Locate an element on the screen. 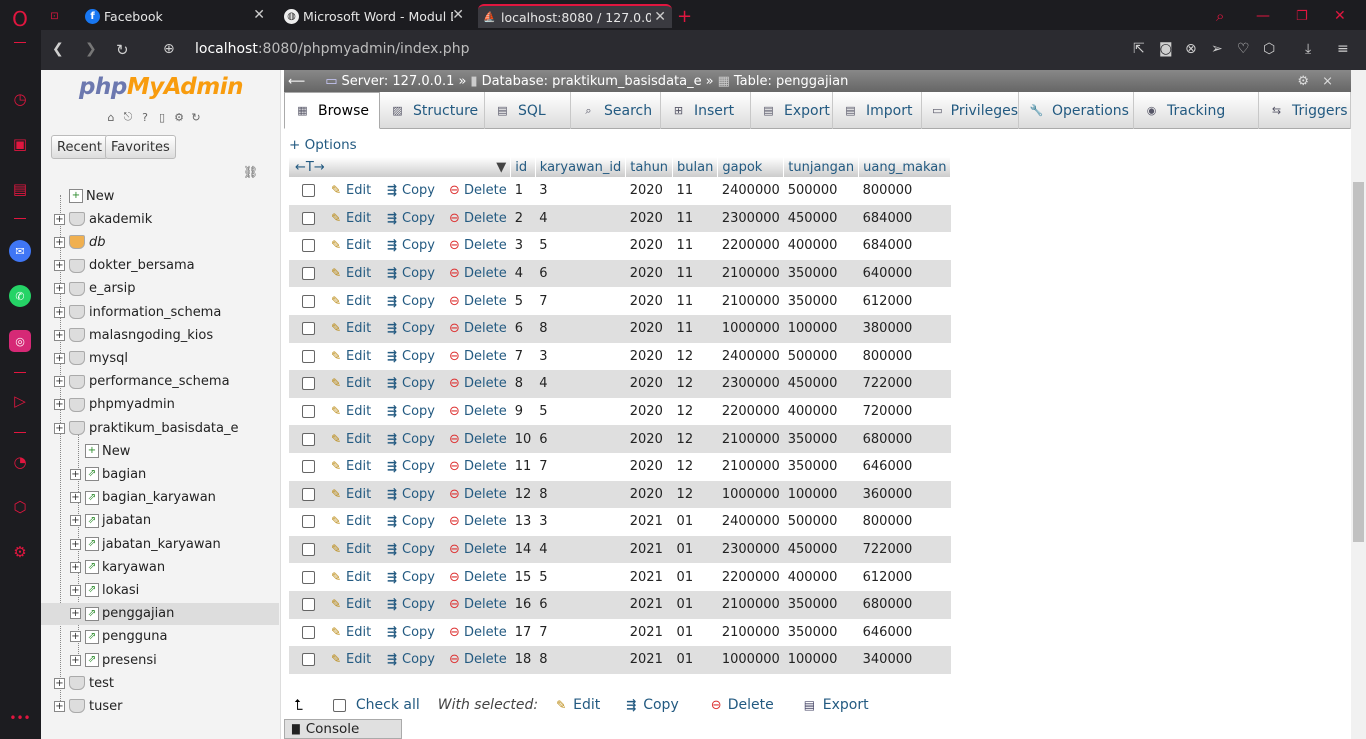 This screenshot has width=1366, height=739. bulk-copy-button: Copy is located at coordinates (661, 705).